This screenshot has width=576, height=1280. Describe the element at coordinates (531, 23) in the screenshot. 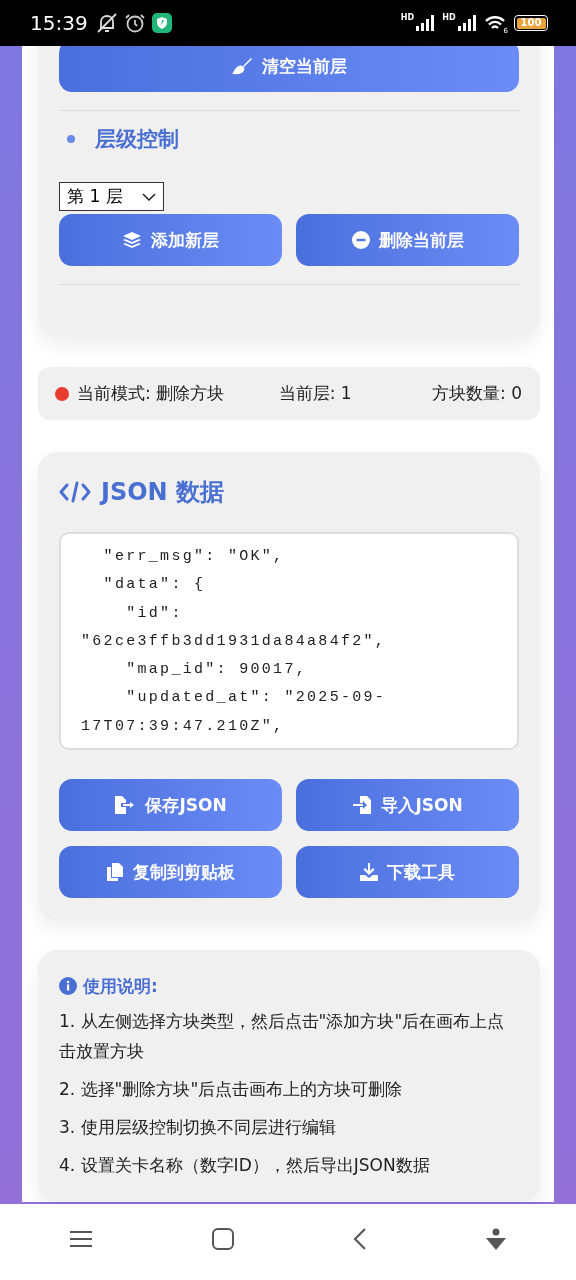

I see `battery-icon: 100` at that location.